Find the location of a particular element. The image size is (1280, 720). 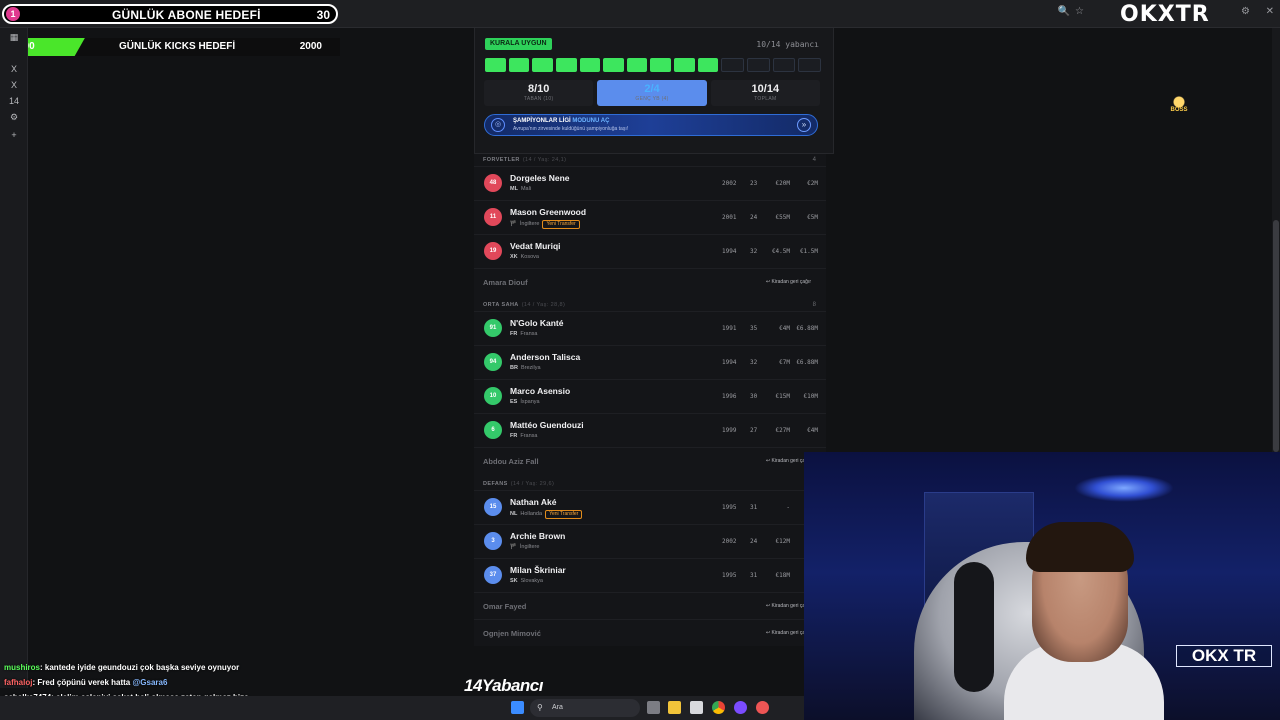

section-count: 4 is located at coordinates (814, 160).